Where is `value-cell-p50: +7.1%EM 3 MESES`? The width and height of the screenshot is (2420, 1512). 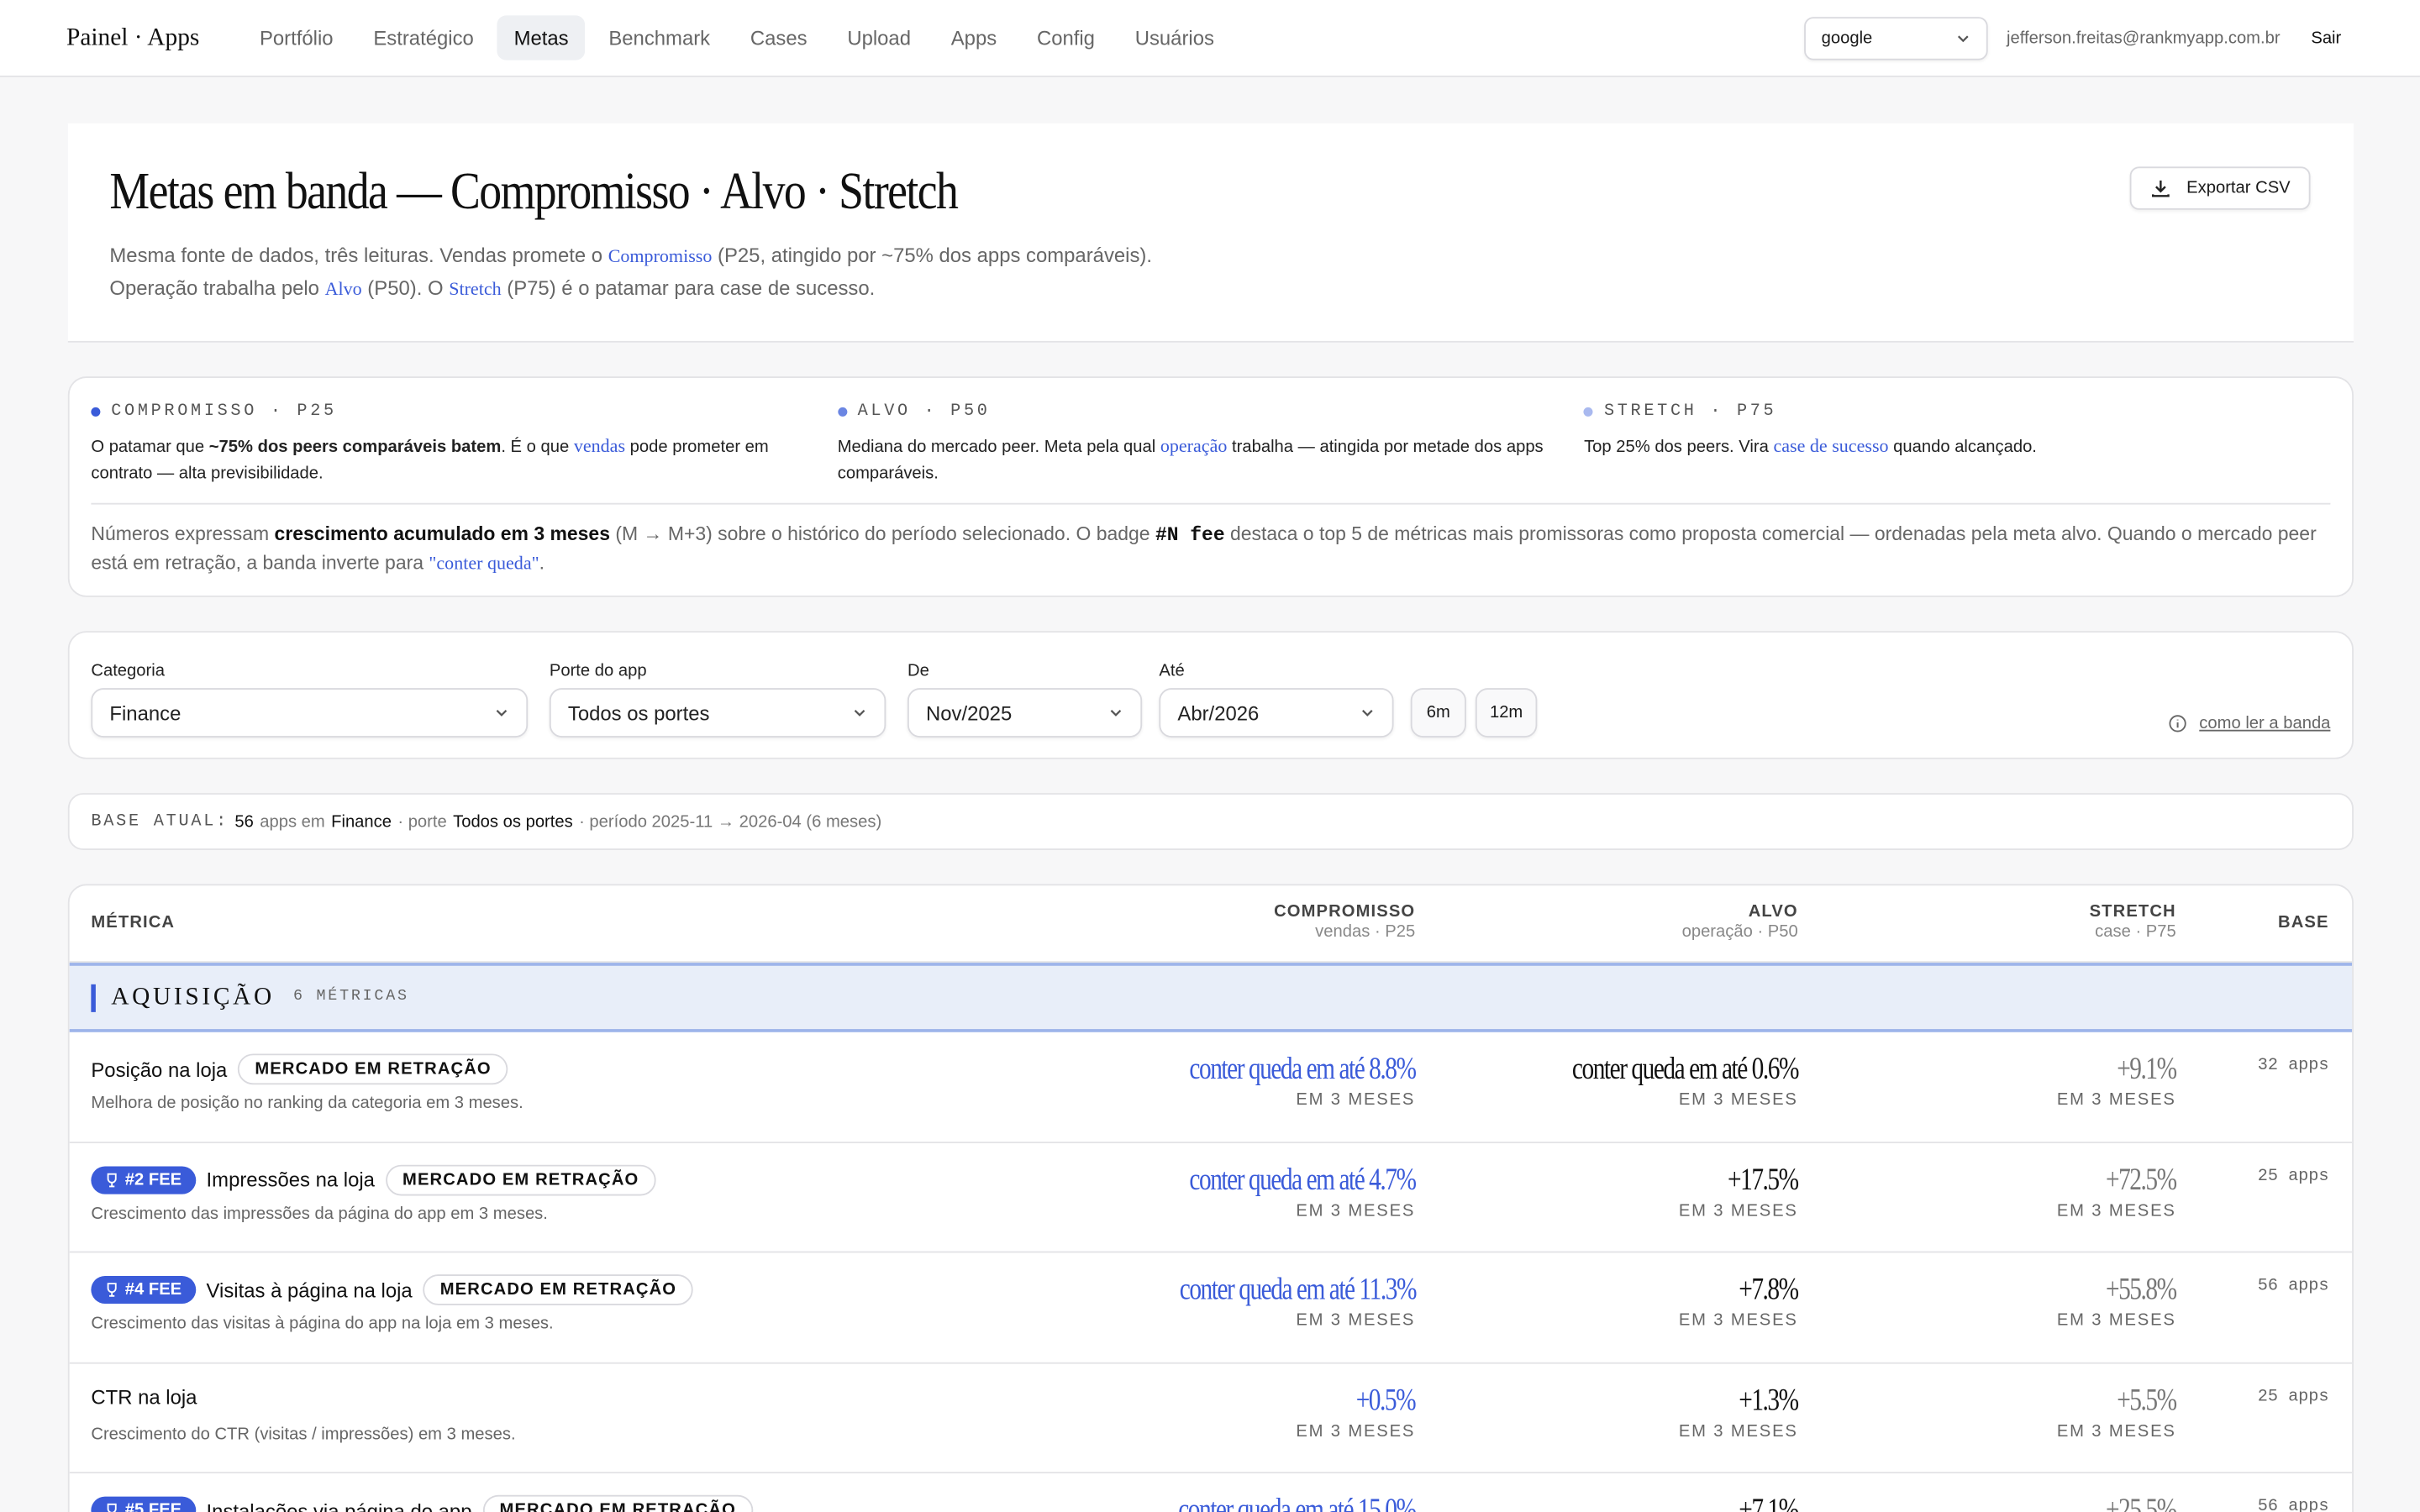 value-cell-p50: +7.1%EM 3 MESES is located at coordinates (1739, 1503).